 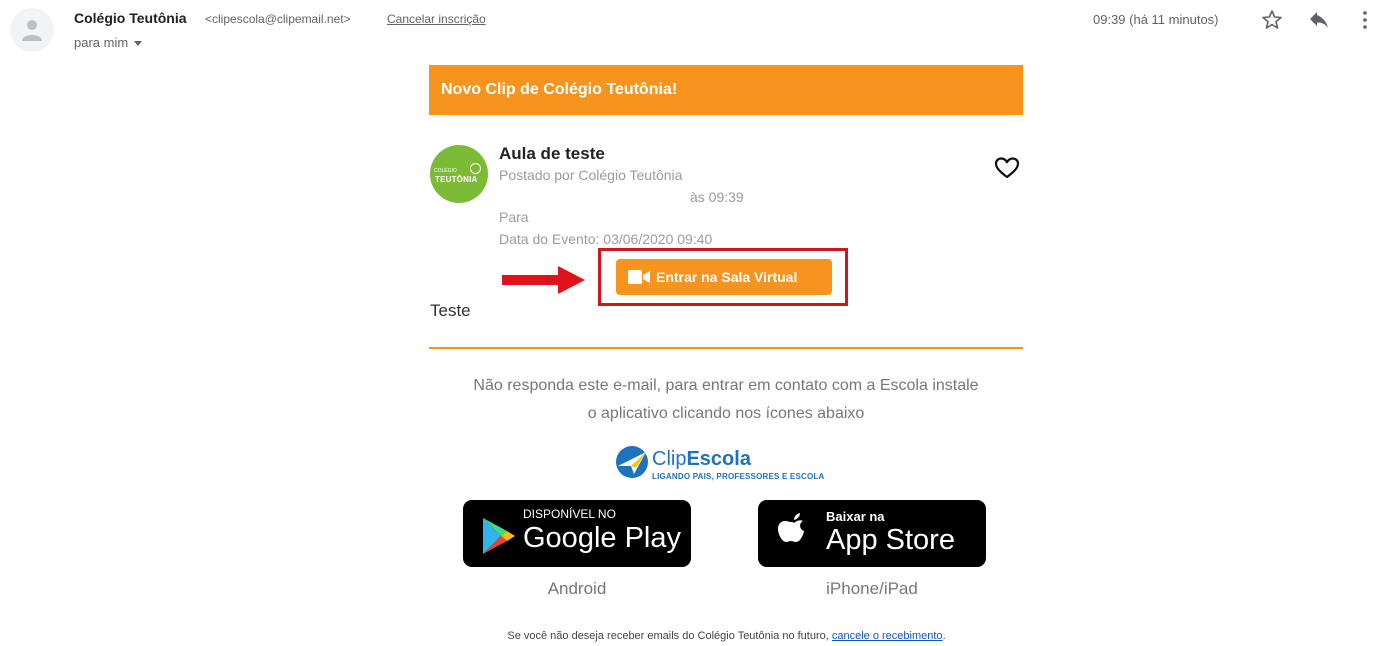 I want to click on banner-title: Novo Clip de Colégio Teutônia!, so click(x=559, y=89).